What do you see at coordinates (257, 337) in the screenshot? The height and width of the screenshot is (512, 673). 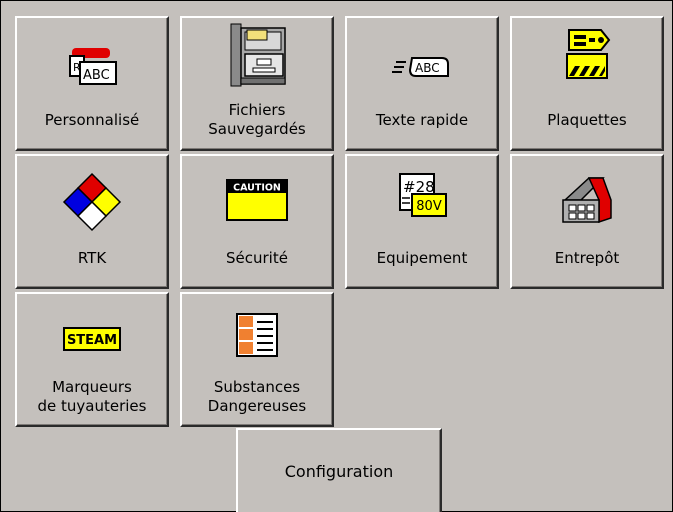 I see `hazmat-label-icon` at bounding box center [257, 337].